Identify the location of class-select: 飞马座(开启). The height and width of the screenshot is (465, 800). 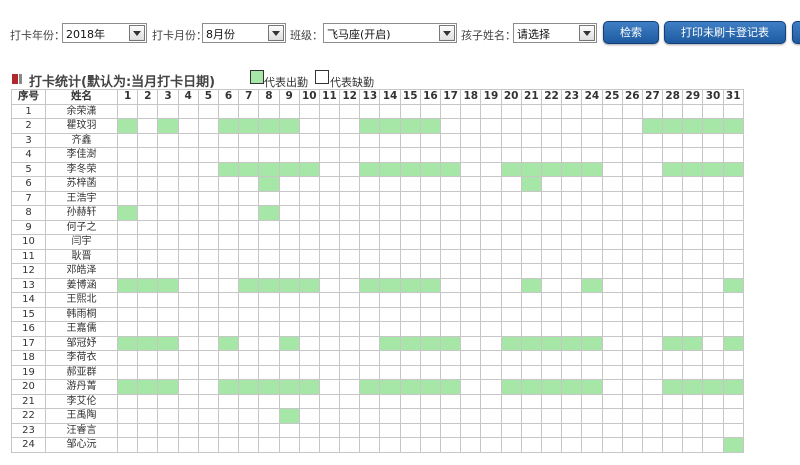
(390, 33).